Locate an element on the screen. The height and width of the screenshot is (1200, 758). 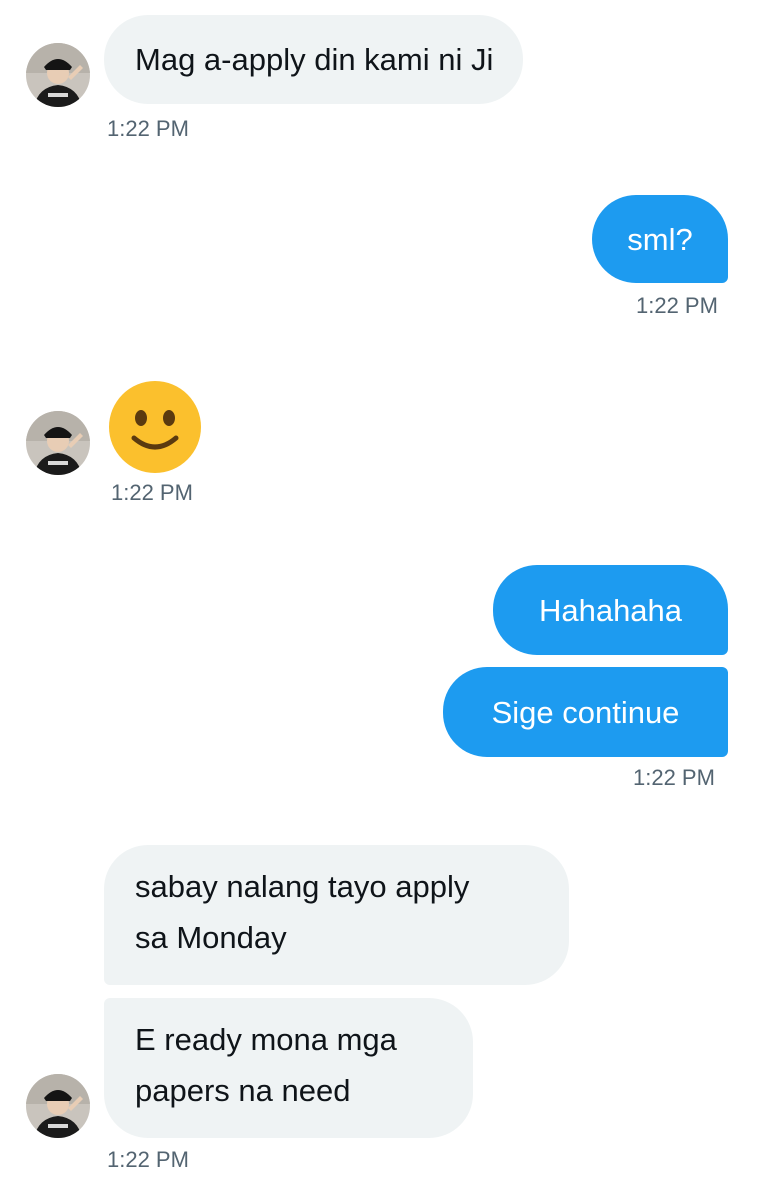
message-bubble-incoming: sabay nalang tayo apply sa Monday is located at coordinates (336, 915).